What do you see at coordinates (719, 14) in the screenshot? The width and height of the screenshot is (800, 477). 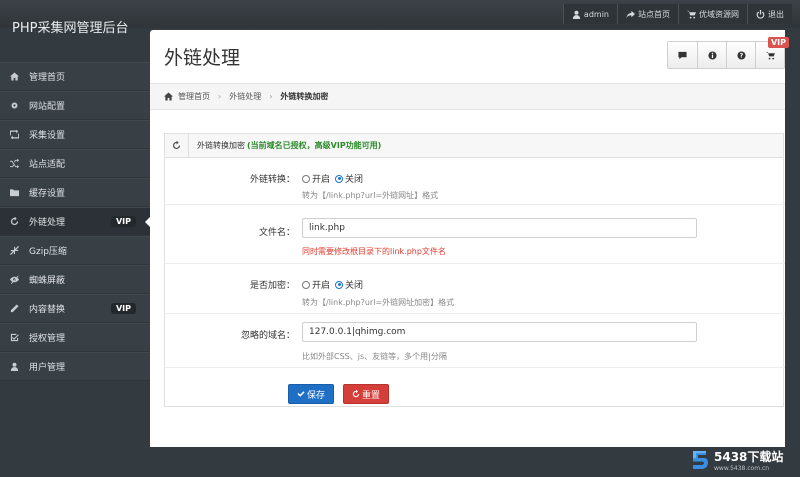 I see `top-link-label: 优域资源网` at bounding box center [719, 14].